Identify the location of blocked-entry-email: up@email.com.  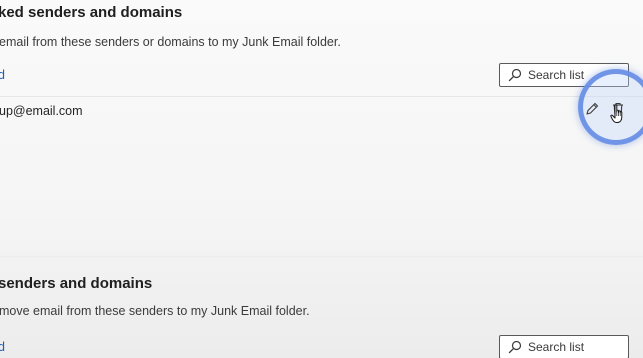
(41, 111).